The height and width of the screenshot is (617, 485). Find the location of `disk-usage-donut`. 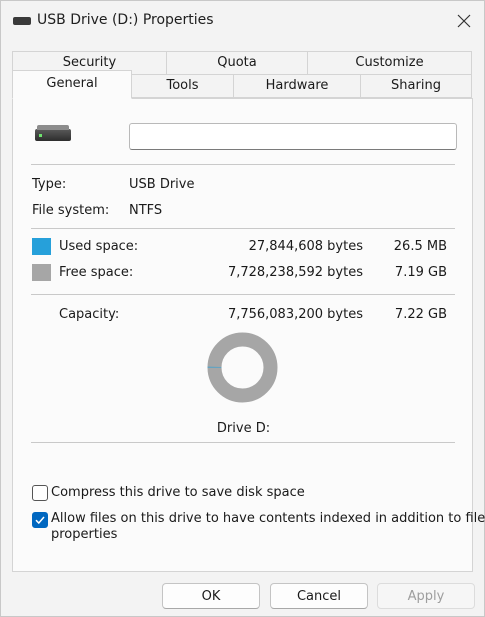

disk-usage-donut is located at coordinates (242, 367).